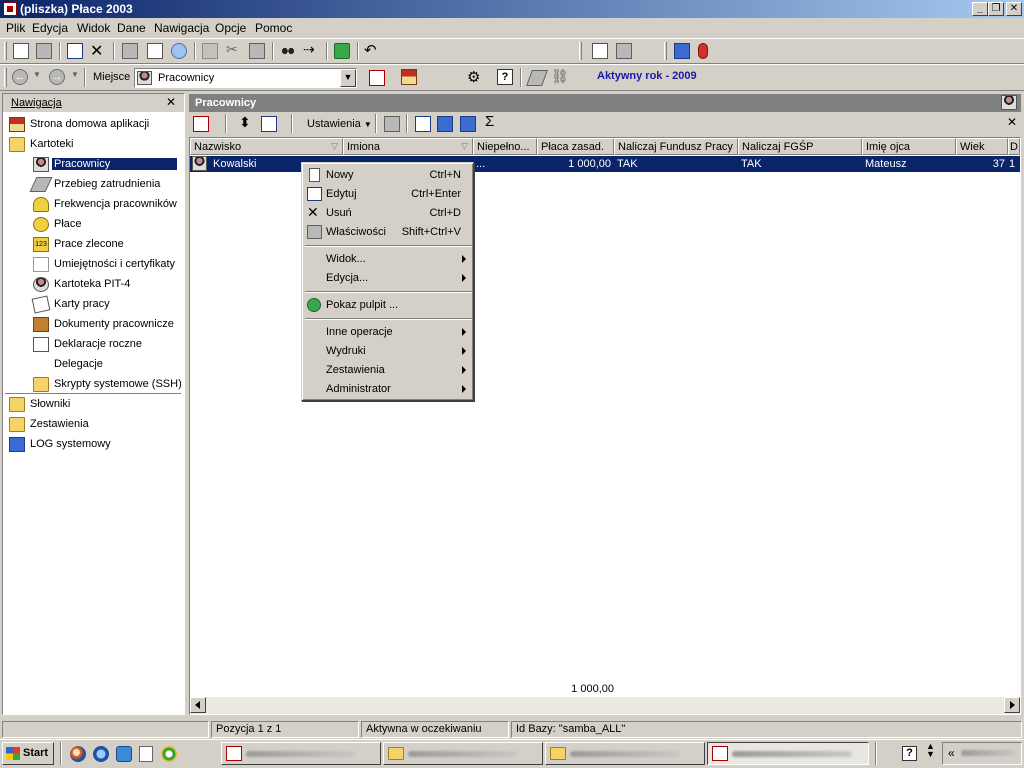 This screenshot has height=768, width=1024. Describe the element at coordinates (186, 78) in the screenshot. I see `location-value: Pracownicy` at that location.